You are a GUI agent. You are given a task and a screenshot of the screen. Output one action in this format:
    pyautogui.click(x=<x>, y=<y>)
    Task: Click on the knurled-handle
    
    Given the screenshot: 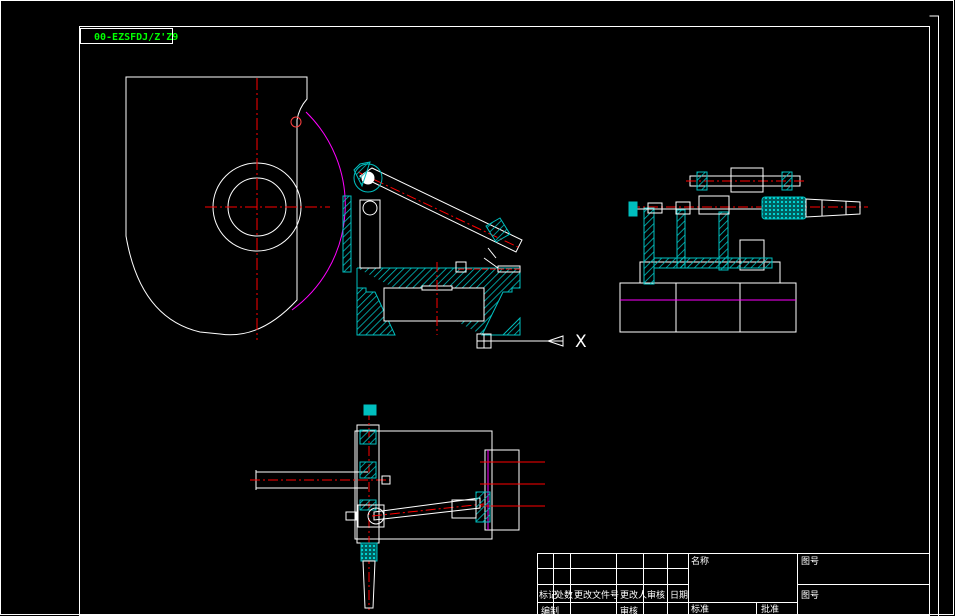 What is the action you would take?
    pyautogui.click(x=784, y=208)
    